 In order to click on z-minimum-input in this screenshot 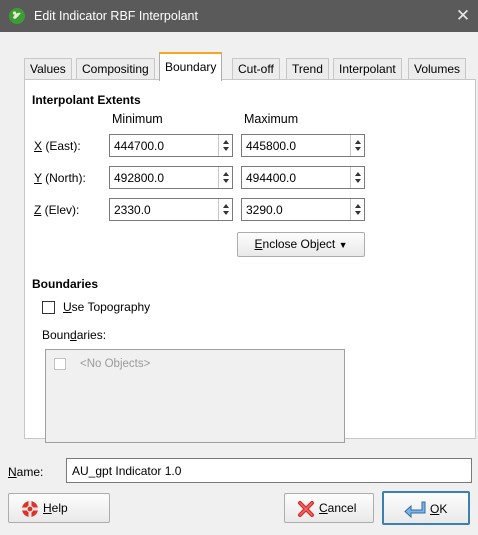, I will do `click(164, 209)`.